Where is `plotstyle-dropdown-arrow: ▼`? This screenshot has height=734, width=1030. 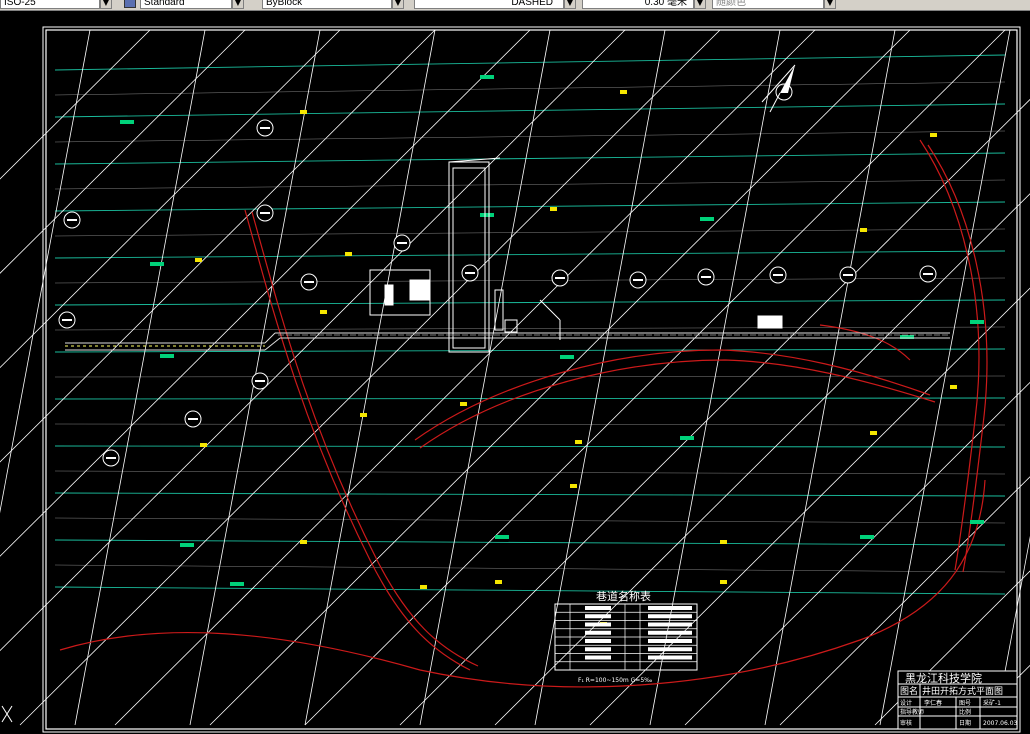
plotstyle-dropdown-arrow: ▼ is located at coordinates (830, 4).